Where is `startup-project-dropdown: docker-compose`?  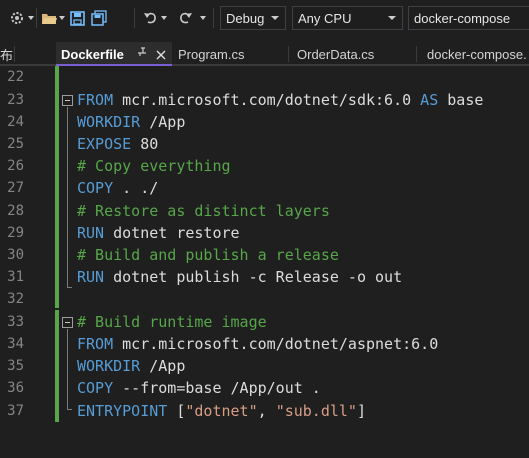
startup-project-dropdown: docker-compose is located at coordinates (468, 18).